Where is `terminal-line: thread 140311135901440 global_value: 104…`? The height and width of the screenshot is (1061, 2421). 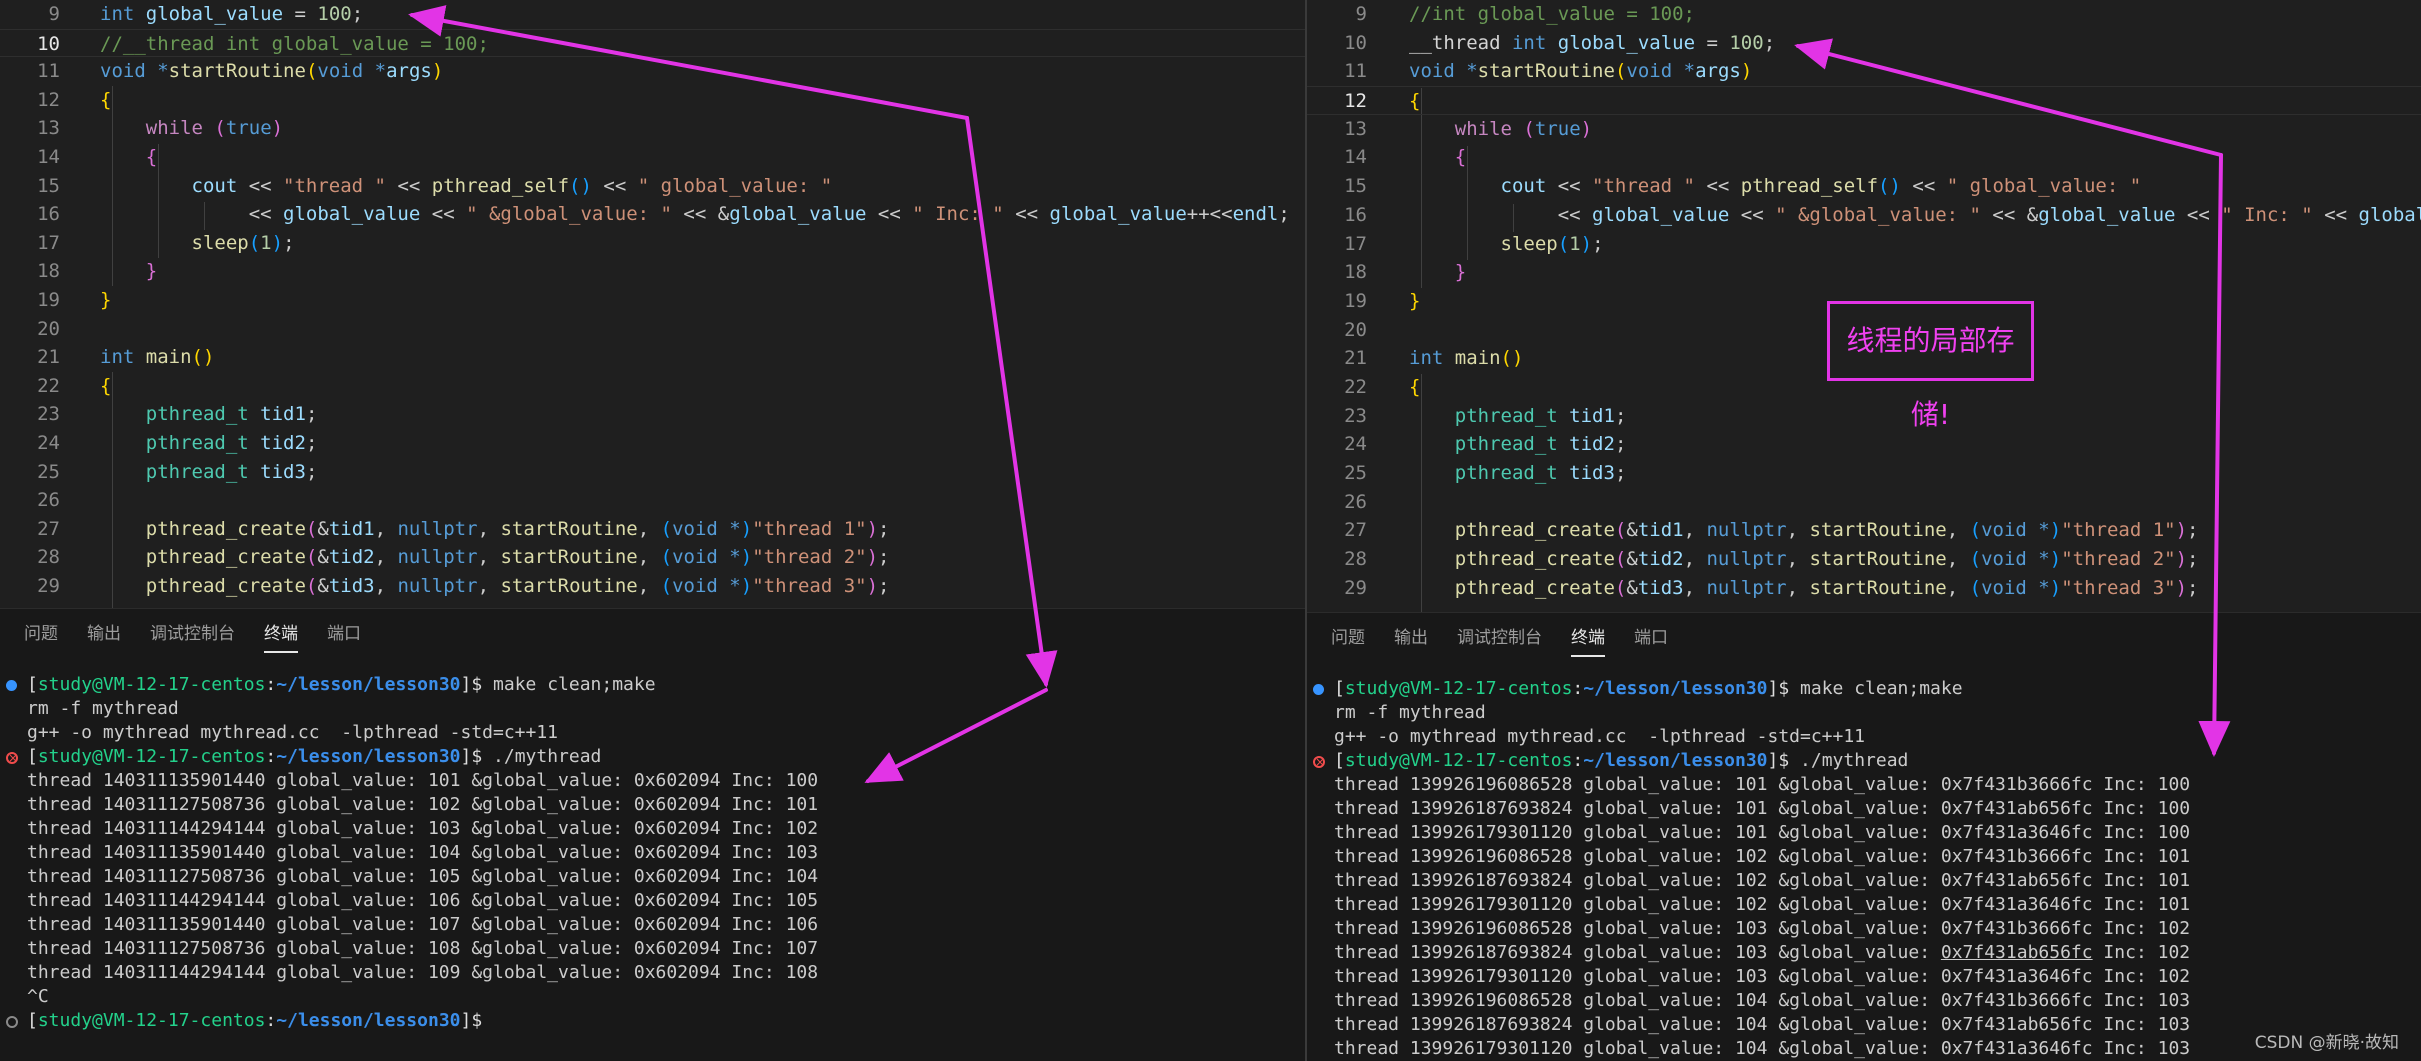
terminal-line: thread 140311135901440 global_value: 104… is located at coordinates (423, 852).